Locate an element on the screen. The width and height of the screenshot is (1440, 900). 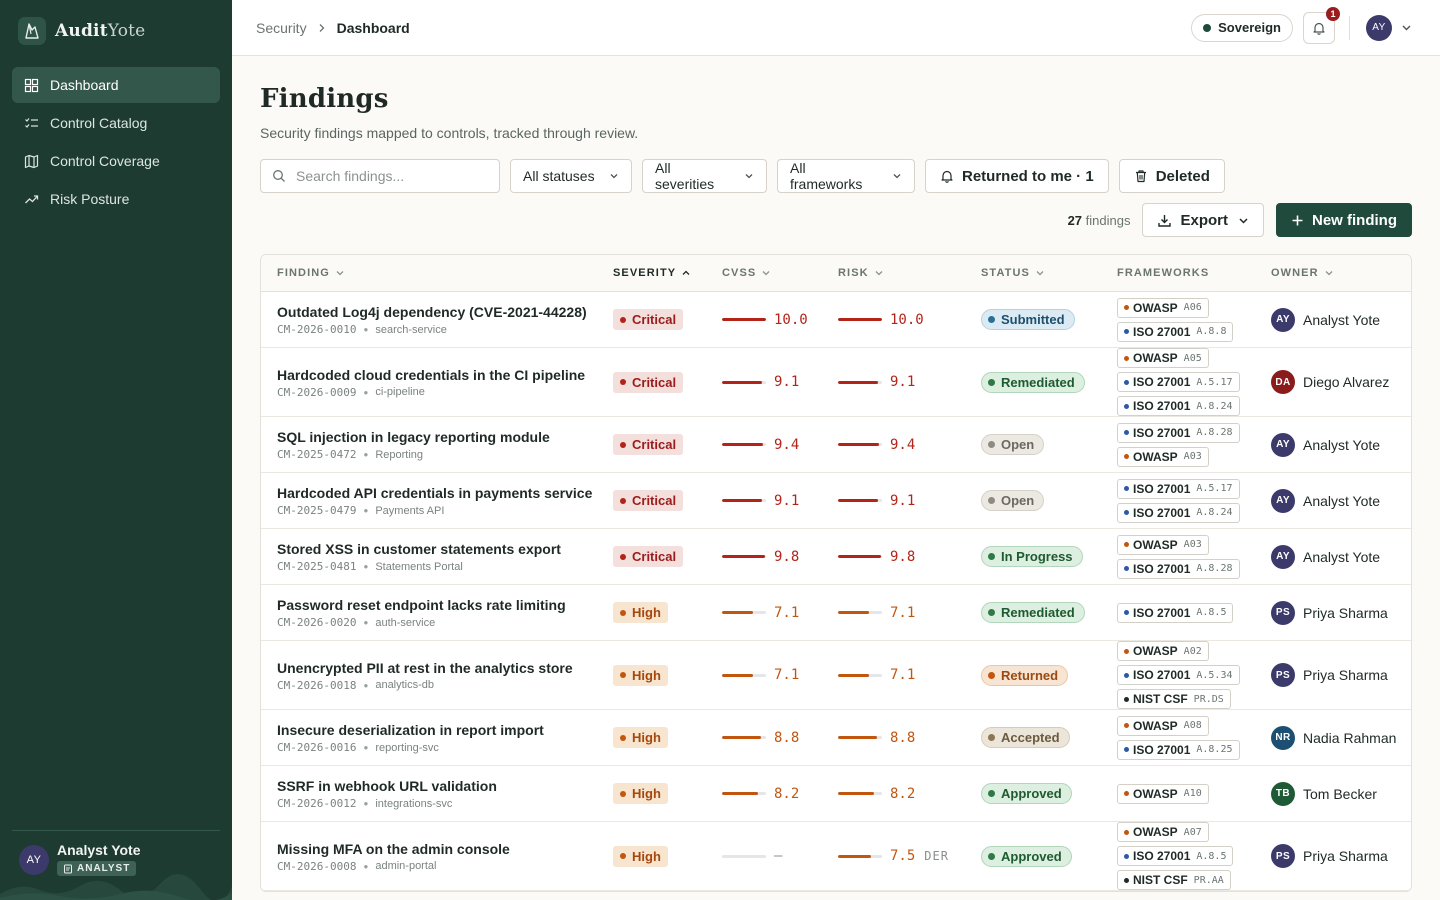
framework-chip: OWASP A03 is located at coordinates (1163, 456).